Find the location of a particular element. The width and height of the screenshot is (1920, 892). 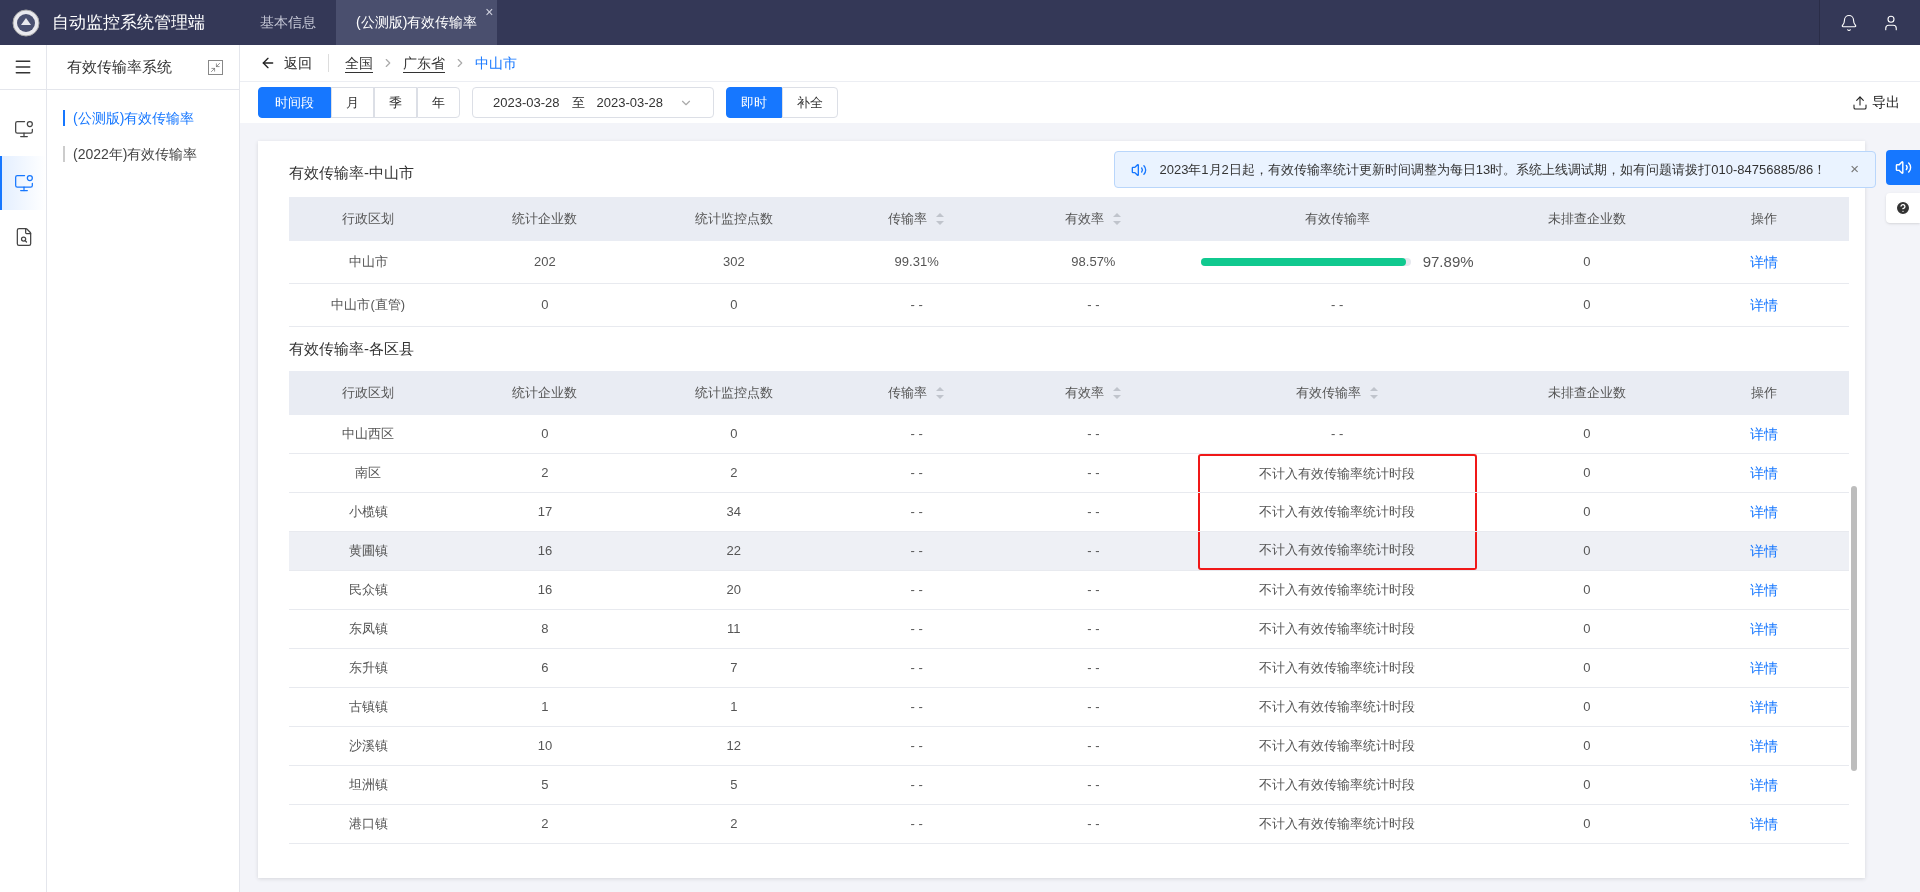

breadcrumb-link: 全国 is located at coordinates (359, 63).